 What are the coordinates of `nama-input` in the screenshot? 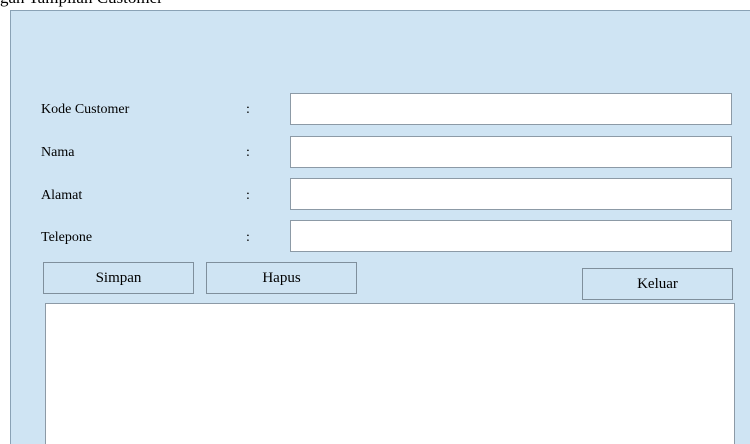 It's located at (511, 152).